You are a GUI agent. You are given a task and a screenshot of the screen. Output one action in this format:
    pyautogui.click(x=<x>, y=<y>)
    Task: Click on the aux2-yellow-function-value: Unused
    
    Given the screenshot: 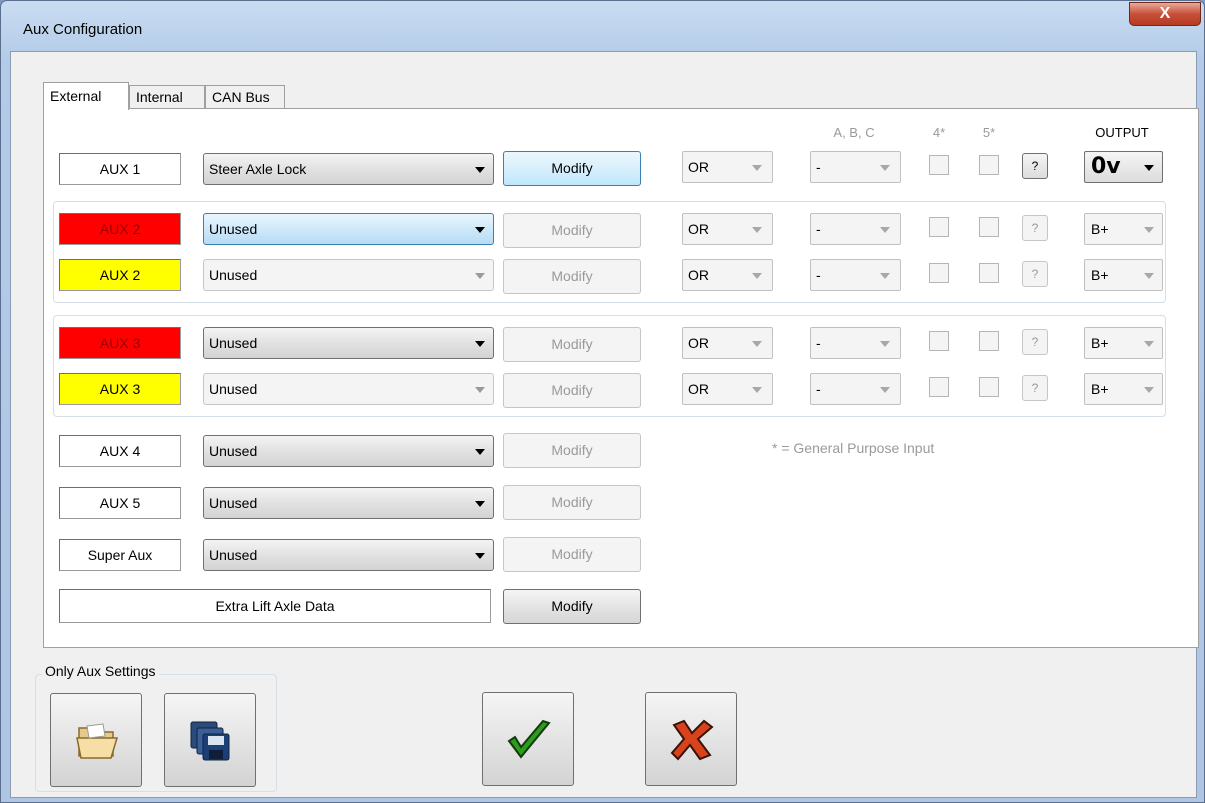 What is the action you would take?
    pyautogui.click(x=233, y=275)
    